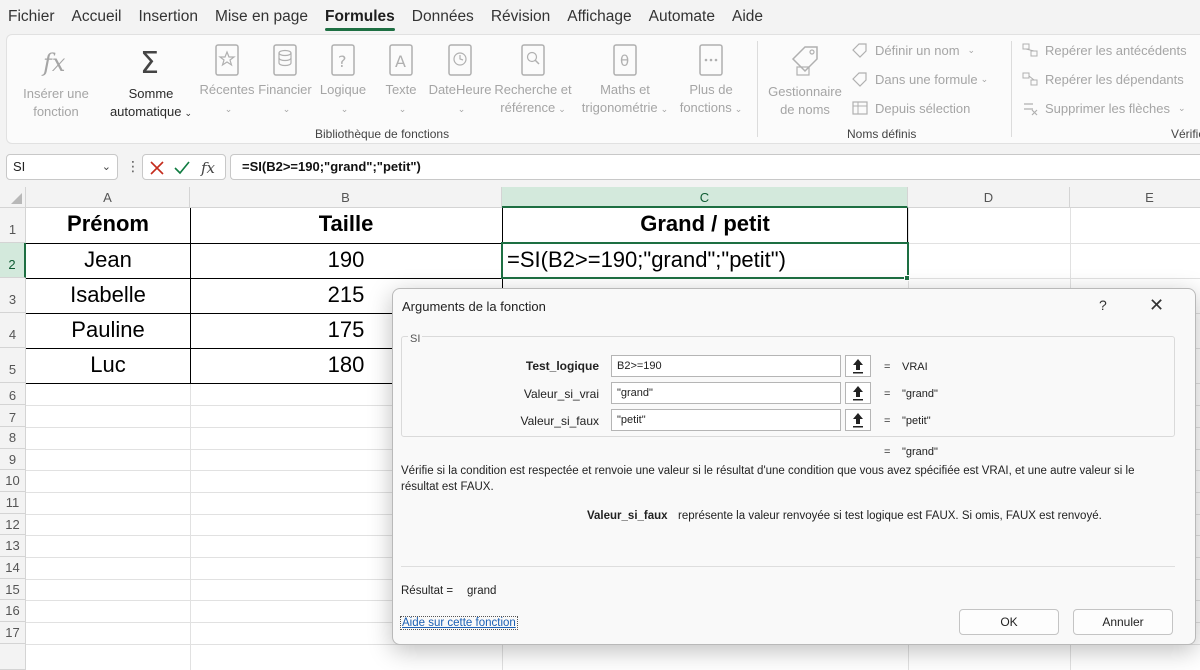 Image resolution: width=1200 pixels, height=670 pixels. I want to click on row-header-6: 6, so click(13, 394).